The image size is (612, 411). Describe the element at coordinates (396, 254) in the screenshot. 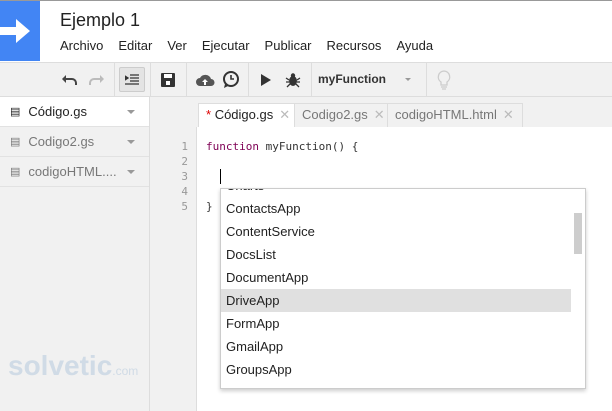

I see `autocomplete-item: DocsList` at that location.